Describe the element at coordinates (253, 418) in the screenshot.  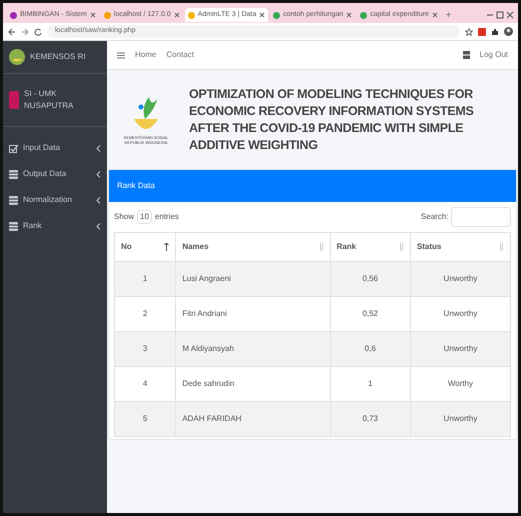
I see `table-cell: ADAH FARIDAH` at that location.